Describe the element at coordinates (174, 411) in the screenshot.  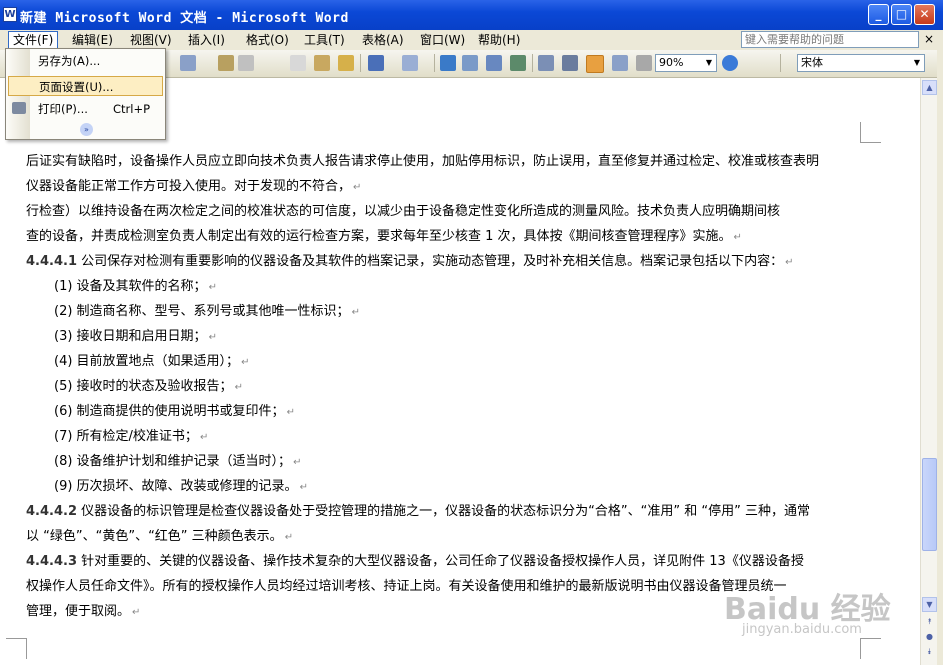
I see `list-item: (6) 制造商提供的使用说明书或复印件； ↵` at that location.